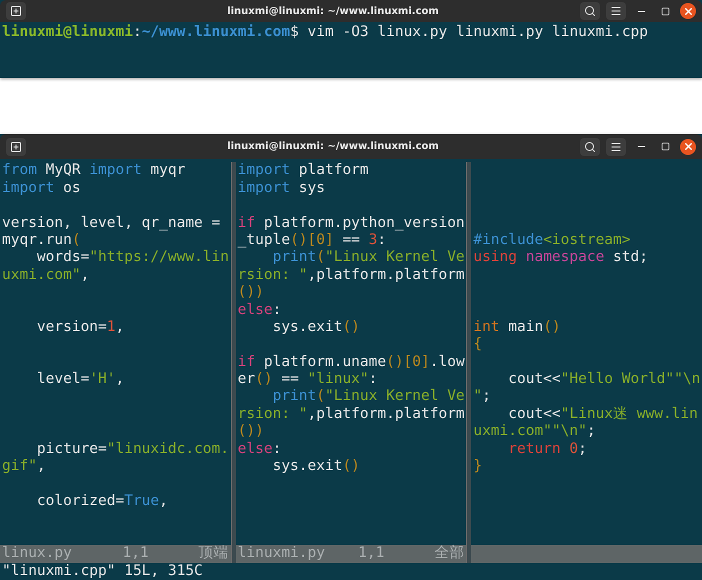 The width and height of the screenshot is (702, 580). Describe the element at coordinates (102, 501) in the screenshot. I see `code-line: colorized=True,` at that location.